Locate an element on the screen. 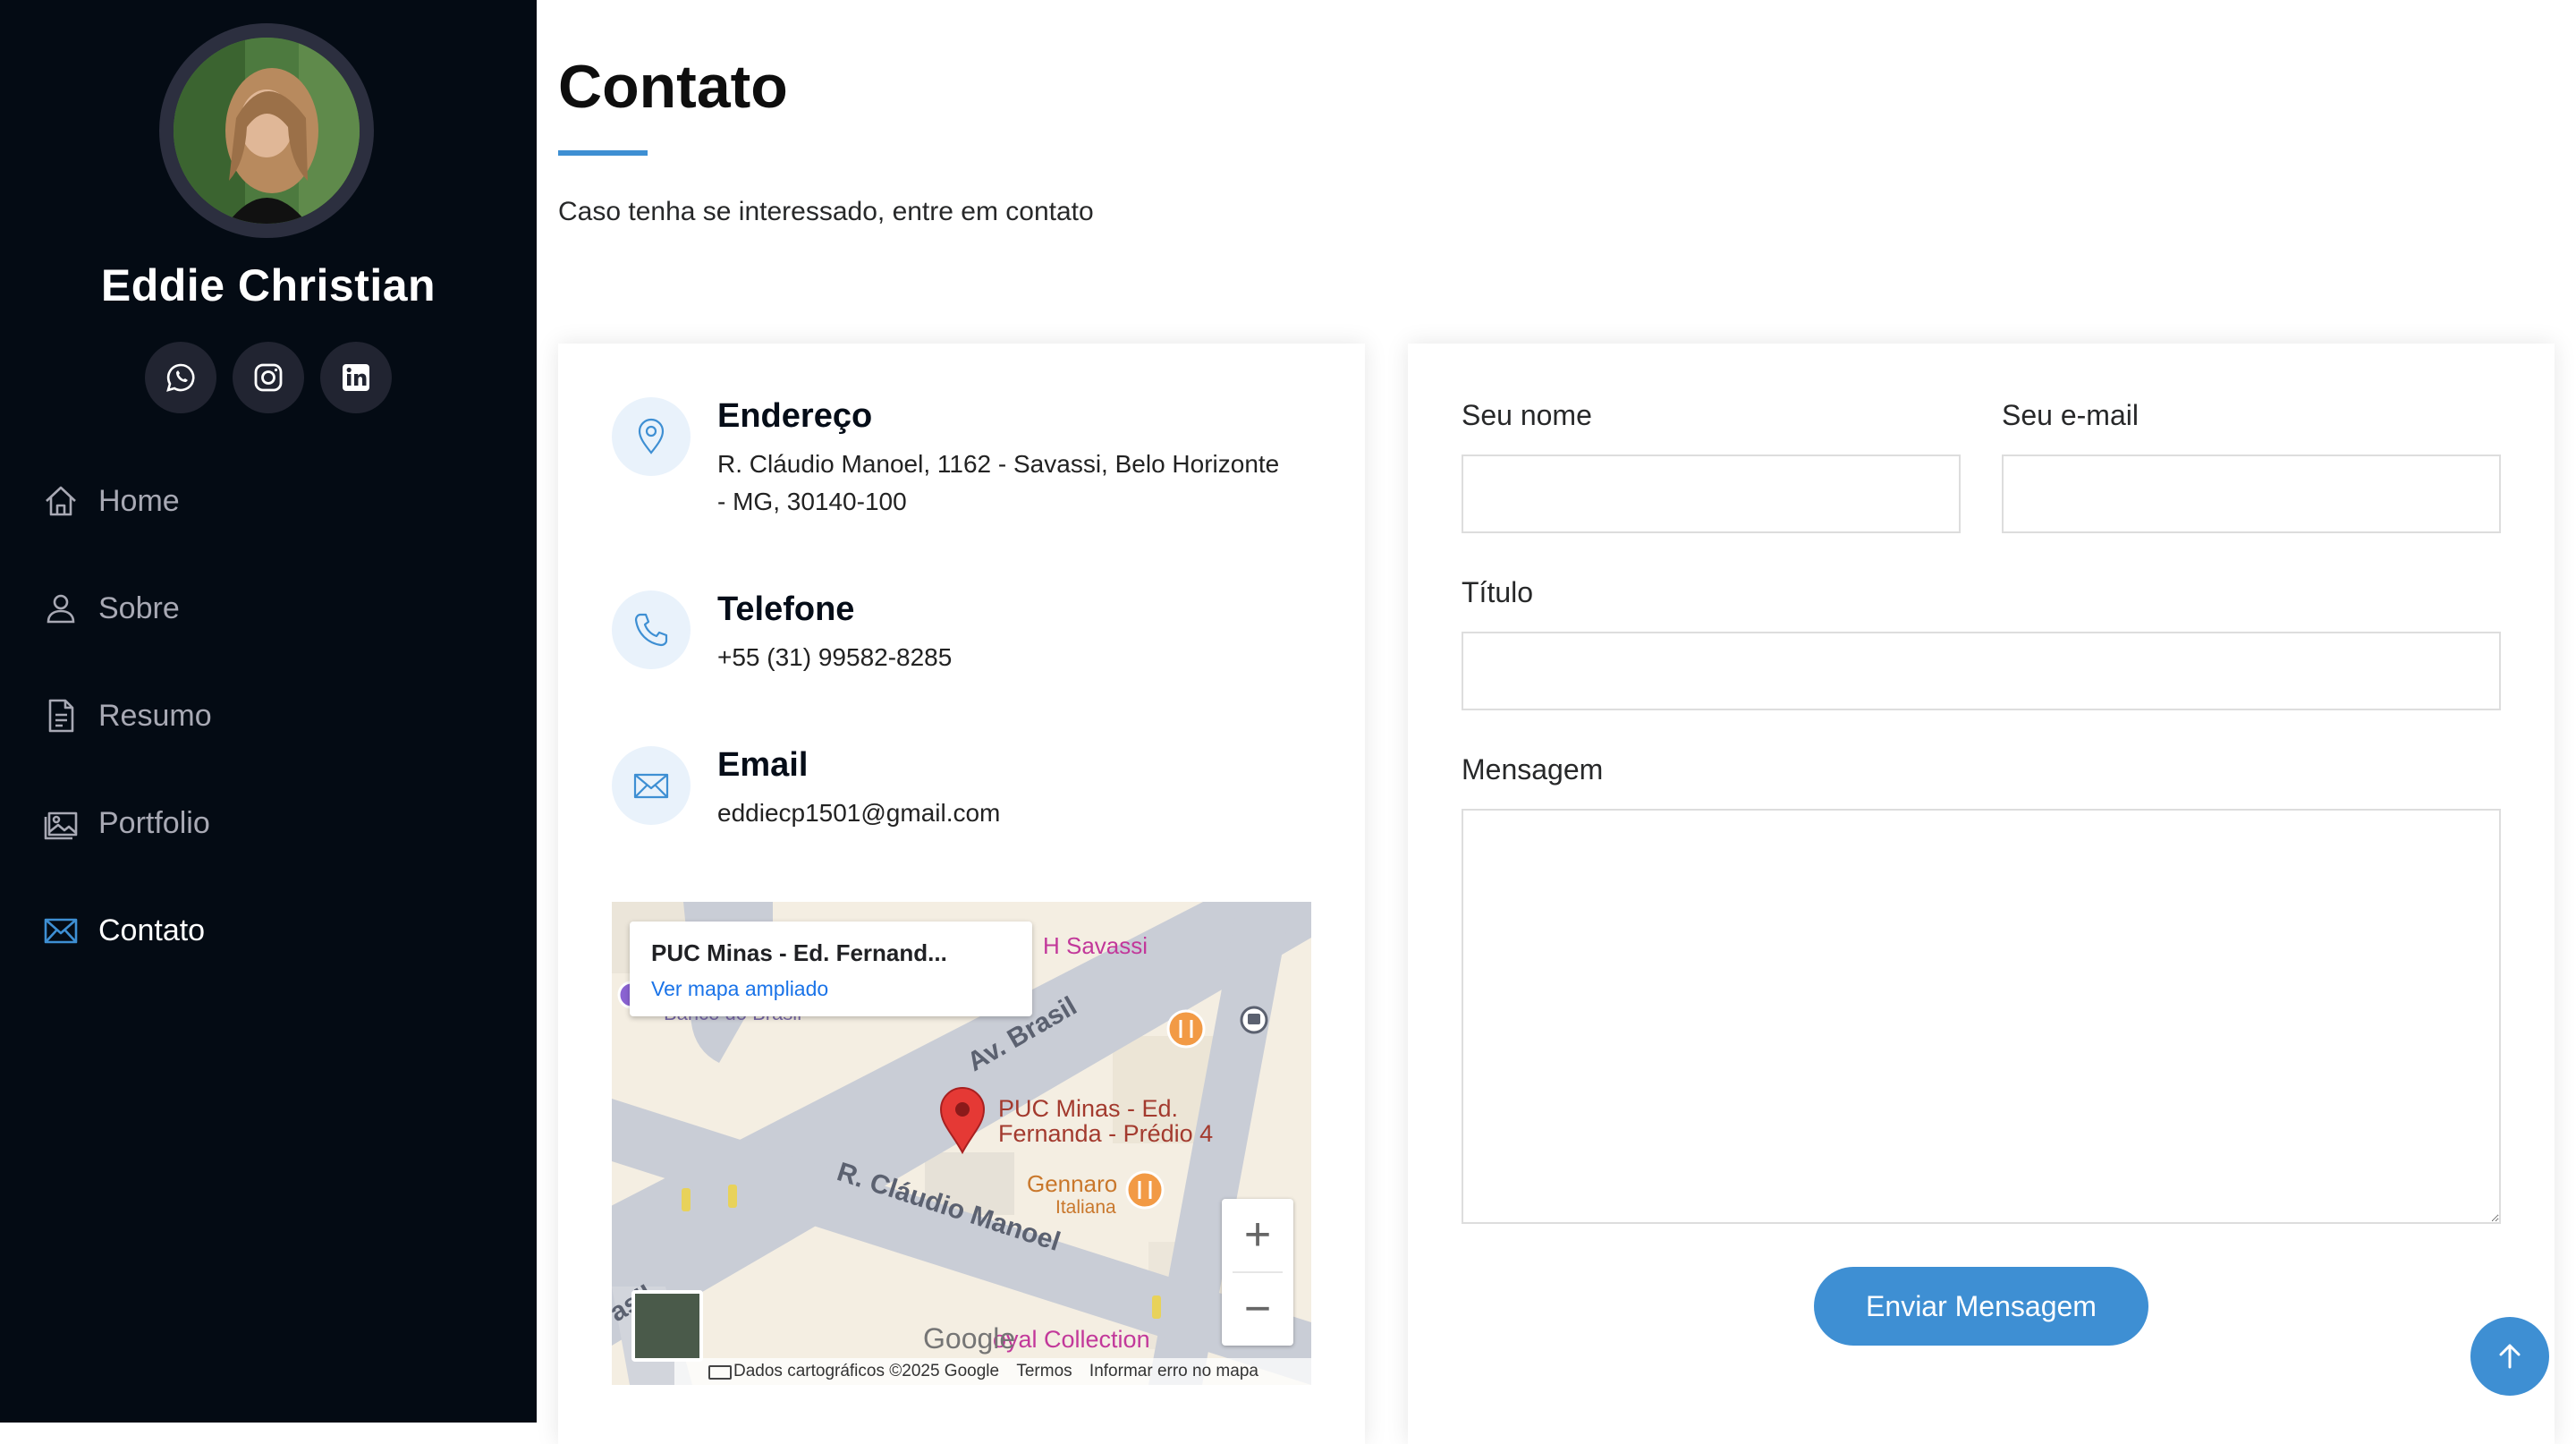 The image size is (2576, 1444). linkedin-button is located at coordinates (356, 377).